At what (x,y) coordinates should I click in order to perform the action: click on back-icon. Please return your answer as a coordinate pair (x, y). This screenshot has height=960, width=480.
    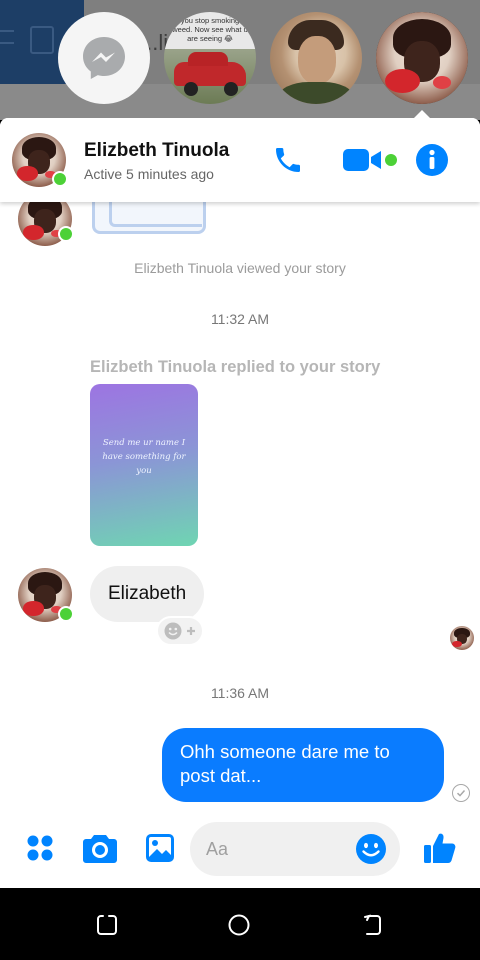
    Looking at the image, I should click on (372, 924).